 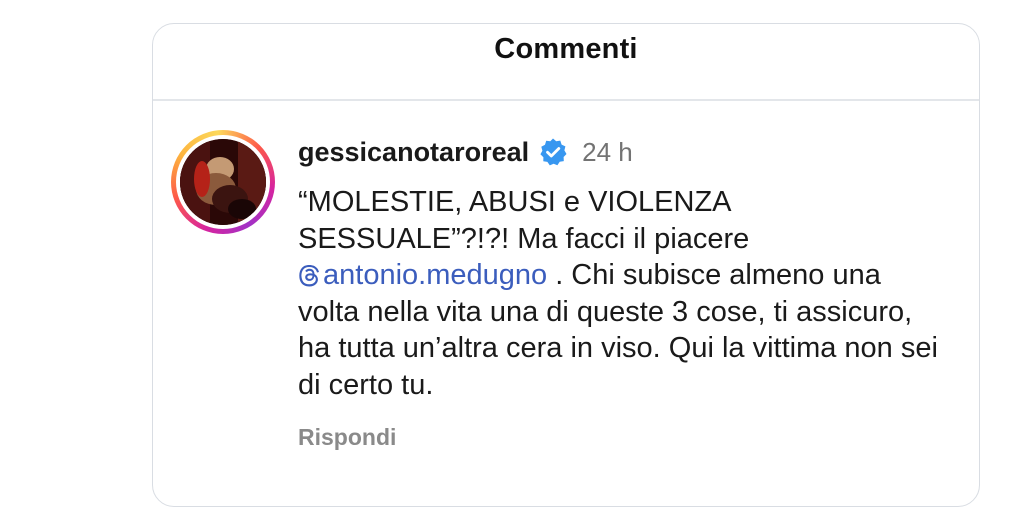 I want to click on avatar, so click(x=223, y=182).